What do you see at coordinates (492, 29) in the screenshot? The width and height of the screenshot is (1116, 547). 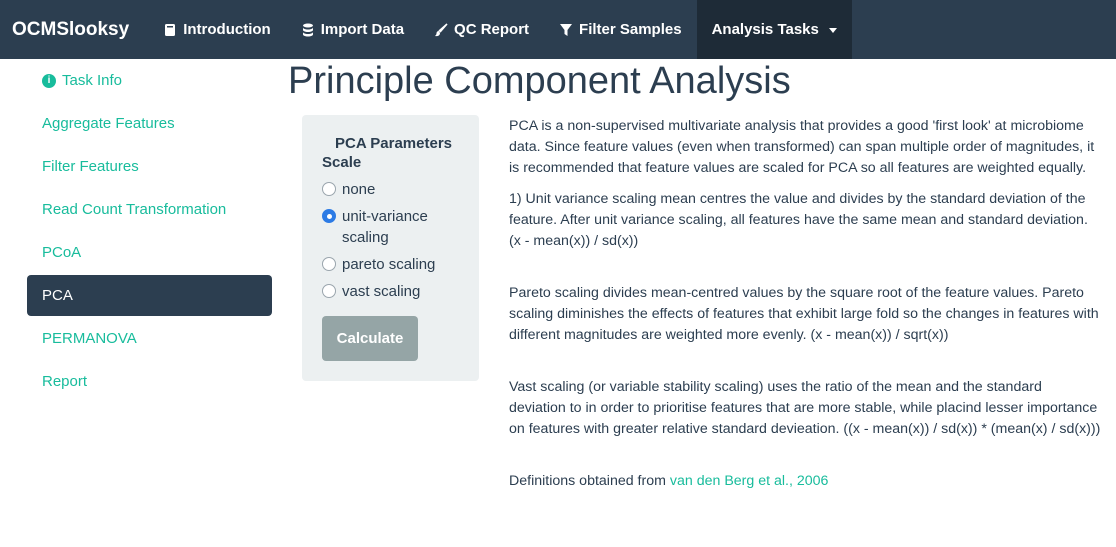 I see `nav-qc-report-label: QC Report` at bounding box center [492, 29].